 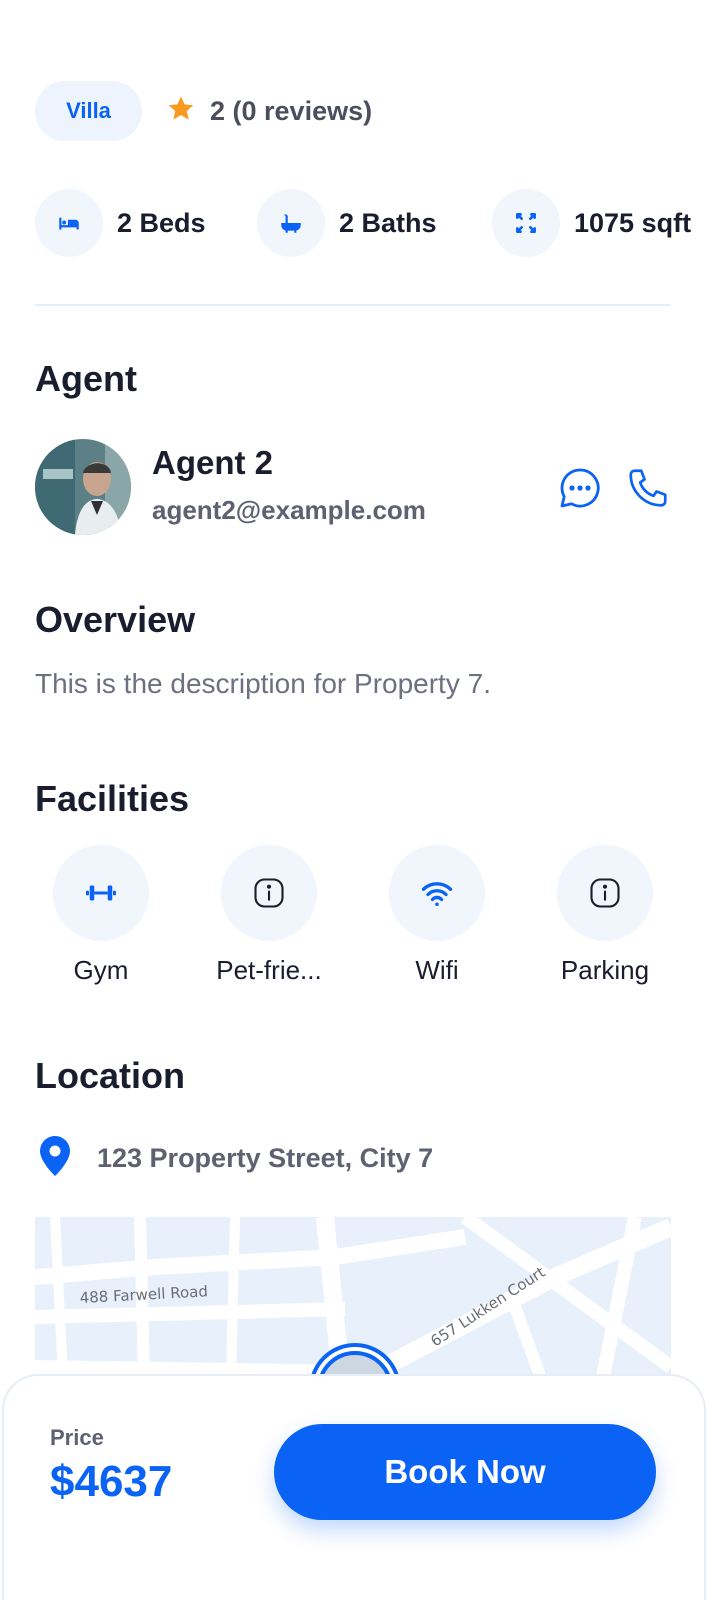 What do you see at coordinates (437, 893) in the screenshot?
I see `wifi-icon` at bounding box center [437, 893].